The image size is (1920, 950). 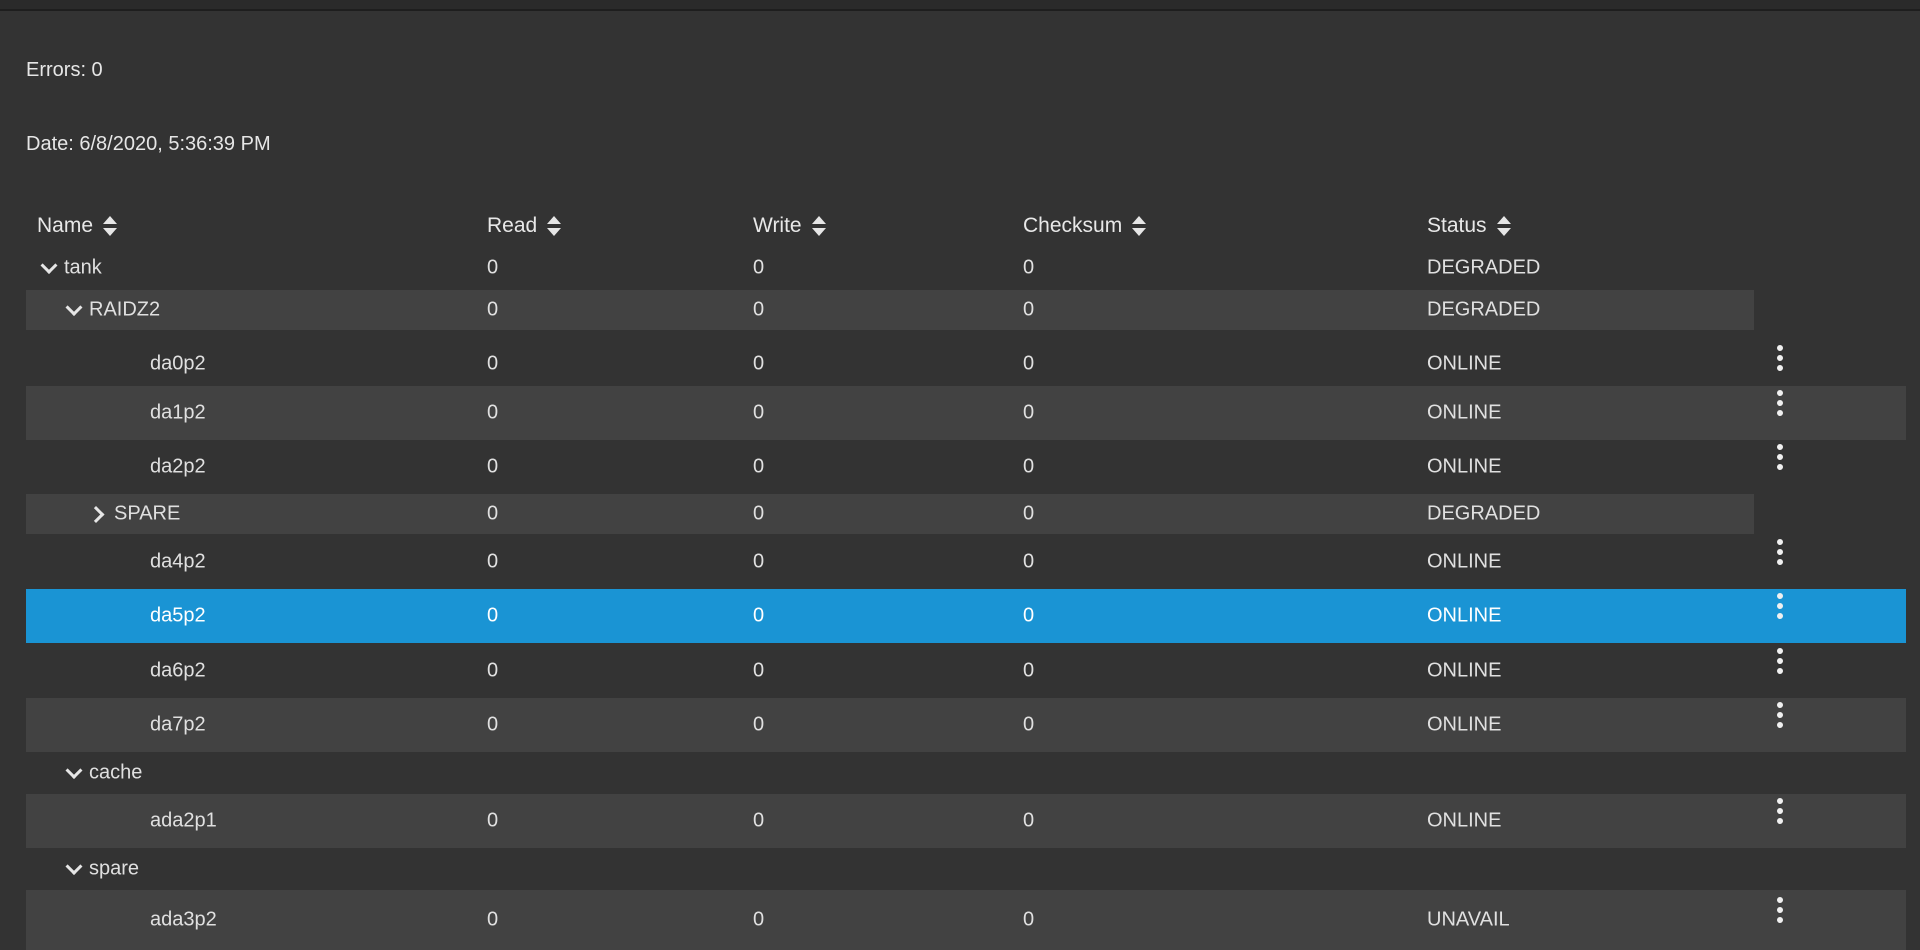 What do you see at coordinates (966, 616) in the screenshot?
I see `table-row: da5p2 0 0 0 ONLINE` at bounding box center [966, 616].